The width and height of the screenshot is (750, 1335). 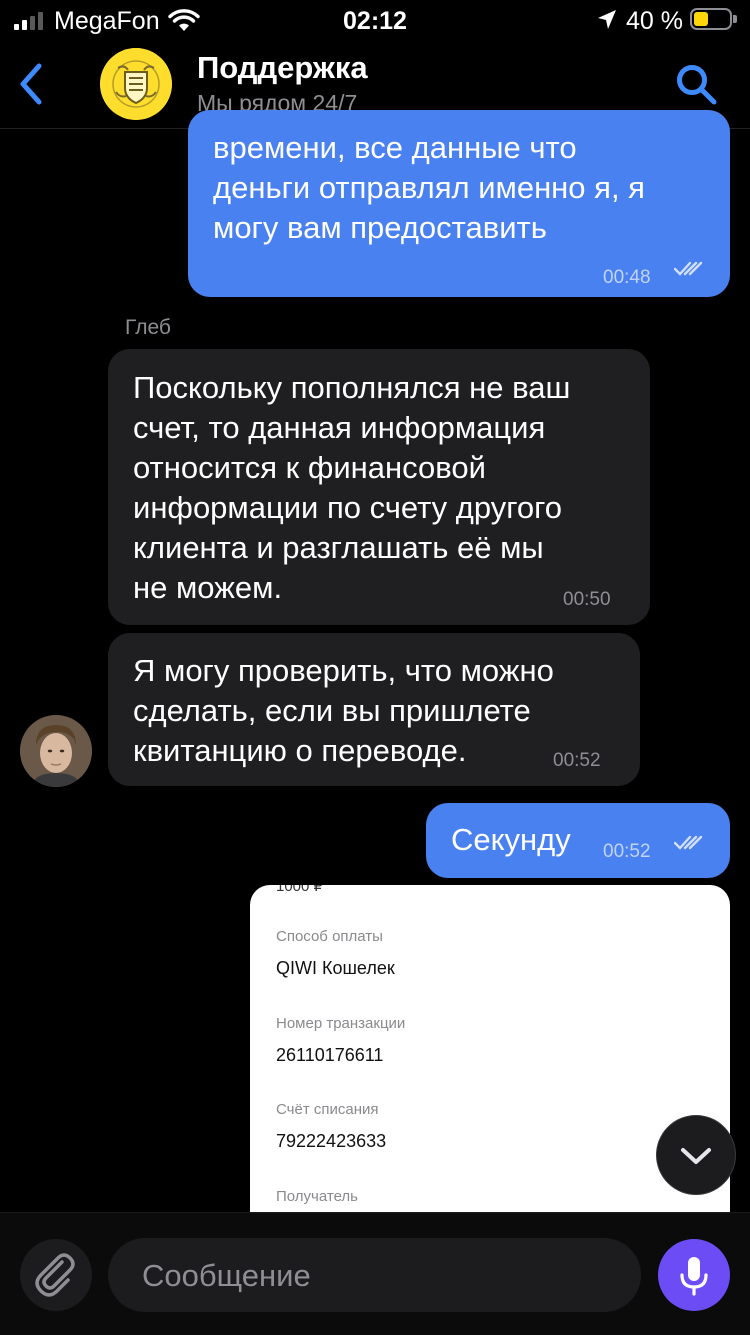 What do you see at coordinates (330, 1055) in the screenshot?
I see `receipt-field-value: 26110176611` at bounding box center [330, 1055].